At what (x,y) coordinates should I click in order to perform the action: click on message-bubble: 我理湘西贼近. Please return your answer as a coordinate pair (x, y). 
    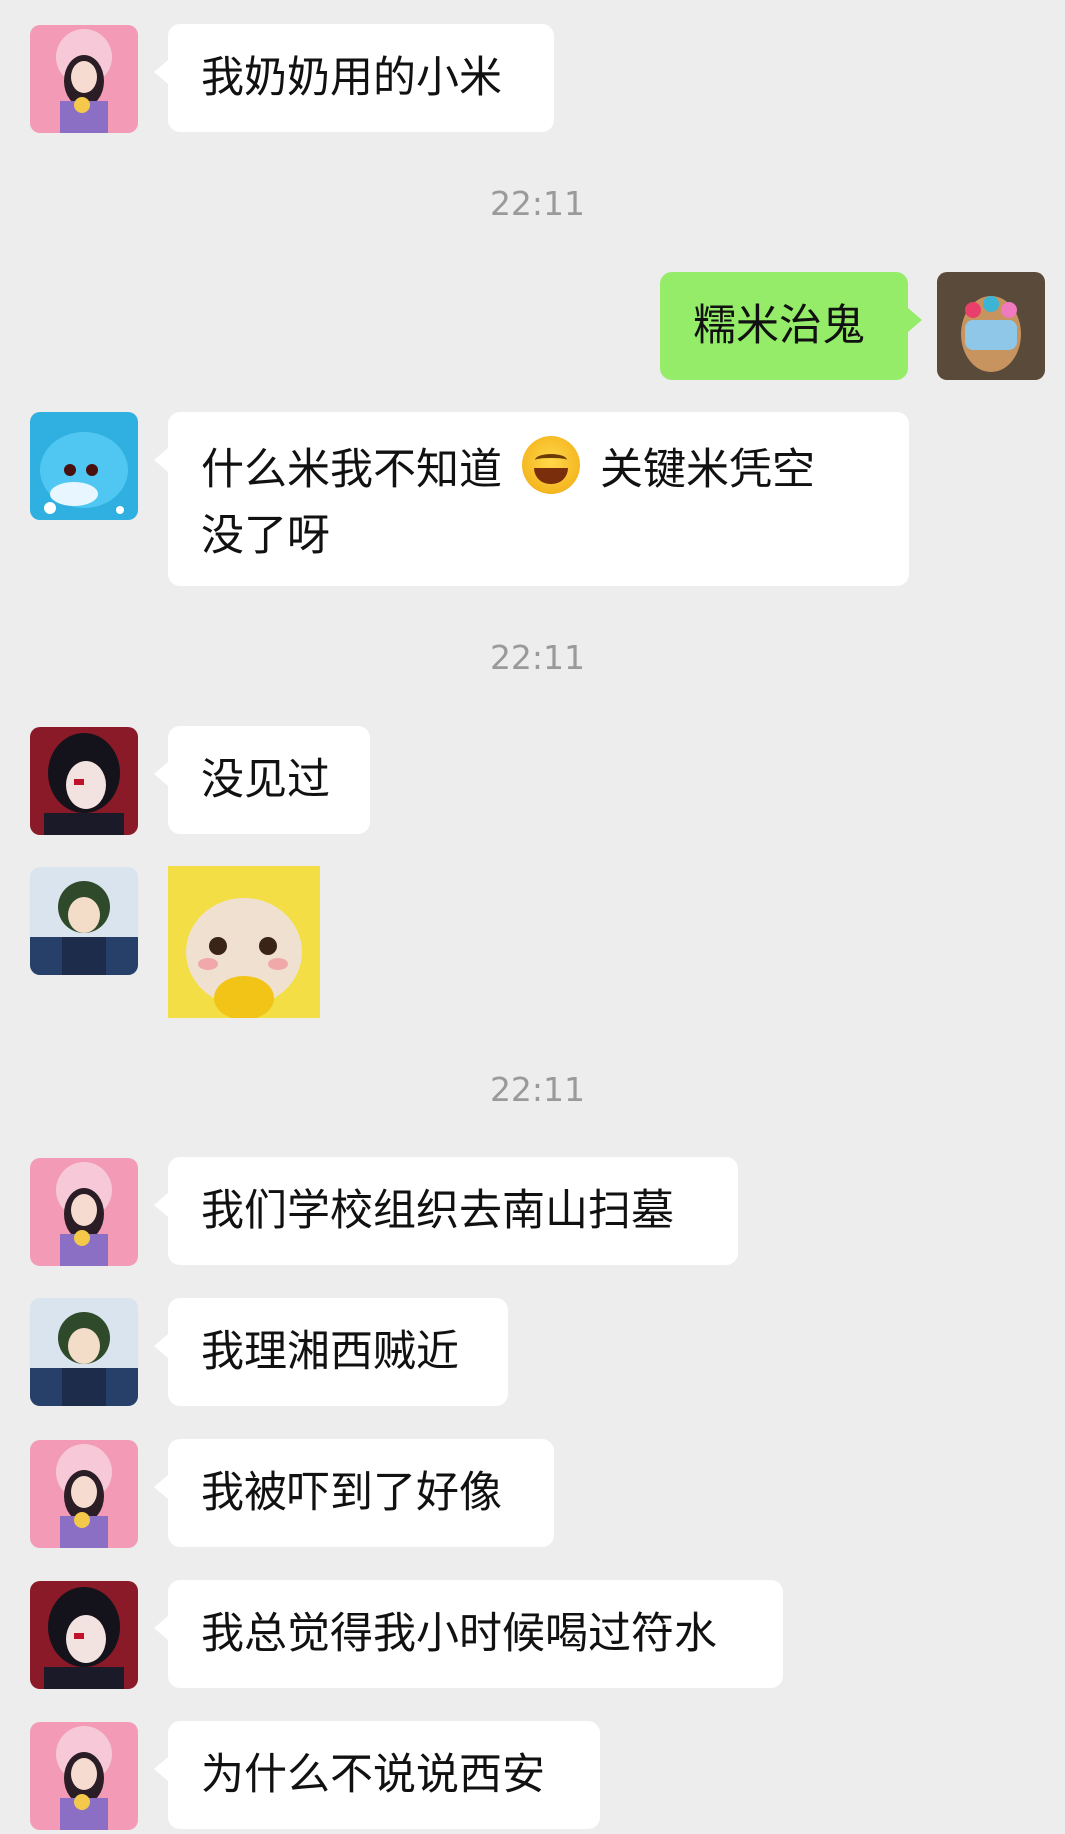
    Looking at the image, I should click on (331, 1352).